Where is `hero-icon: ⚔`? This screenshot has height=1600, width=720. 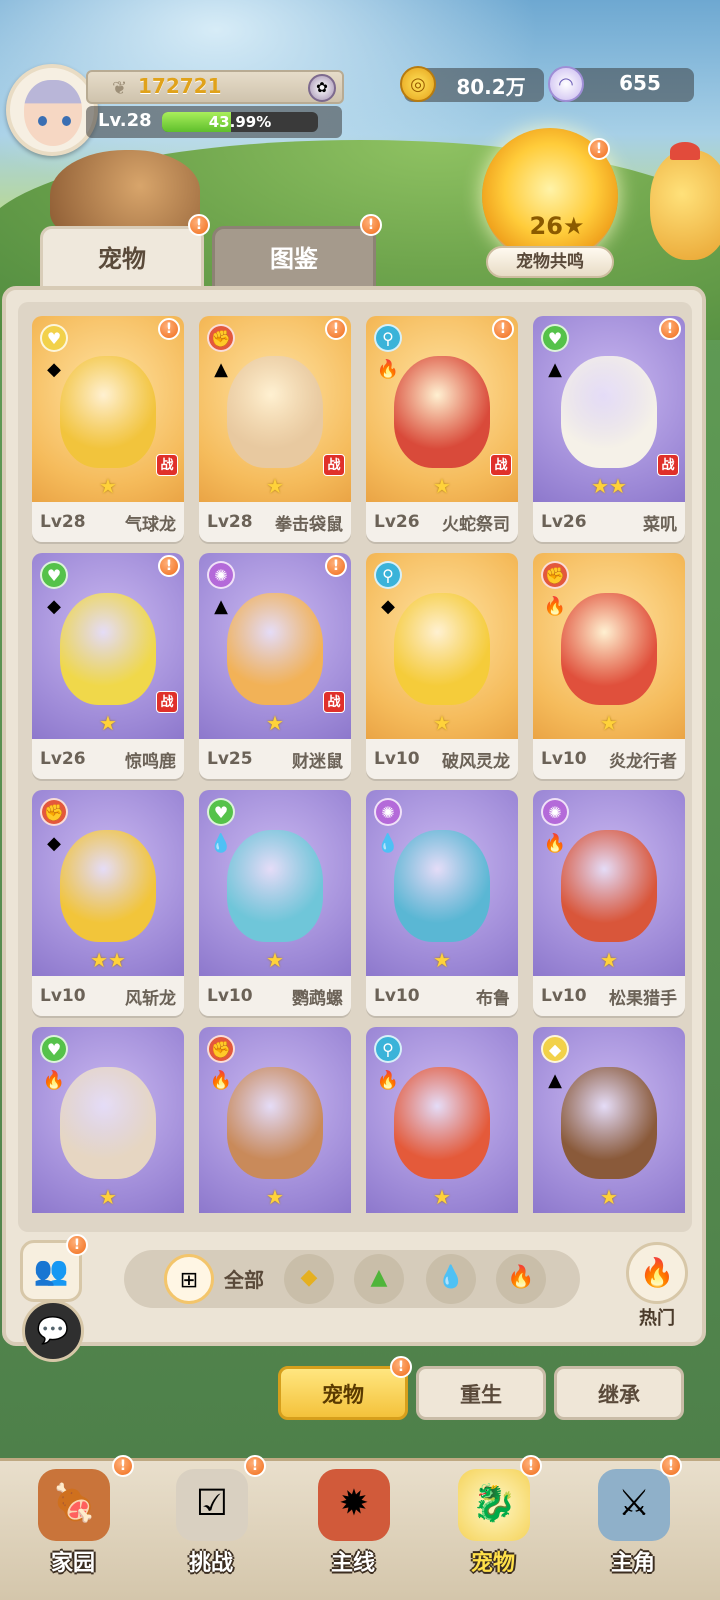
hero-icon: ⚔ is located at coordinates (634, 1505).